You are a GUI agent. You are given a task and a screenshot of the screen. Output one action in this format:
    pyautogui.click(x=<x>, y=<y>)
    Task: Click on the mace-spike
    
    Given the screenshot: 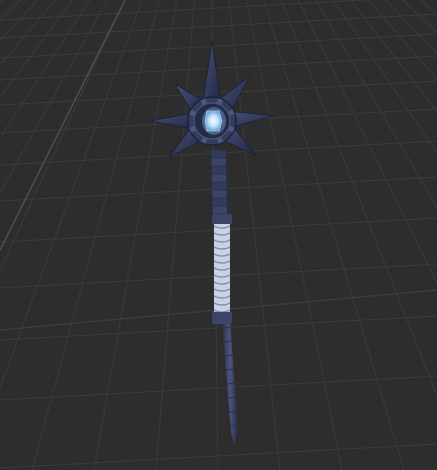 What is the action you would take?
    pyautogui.click(x=212, y=72)
    